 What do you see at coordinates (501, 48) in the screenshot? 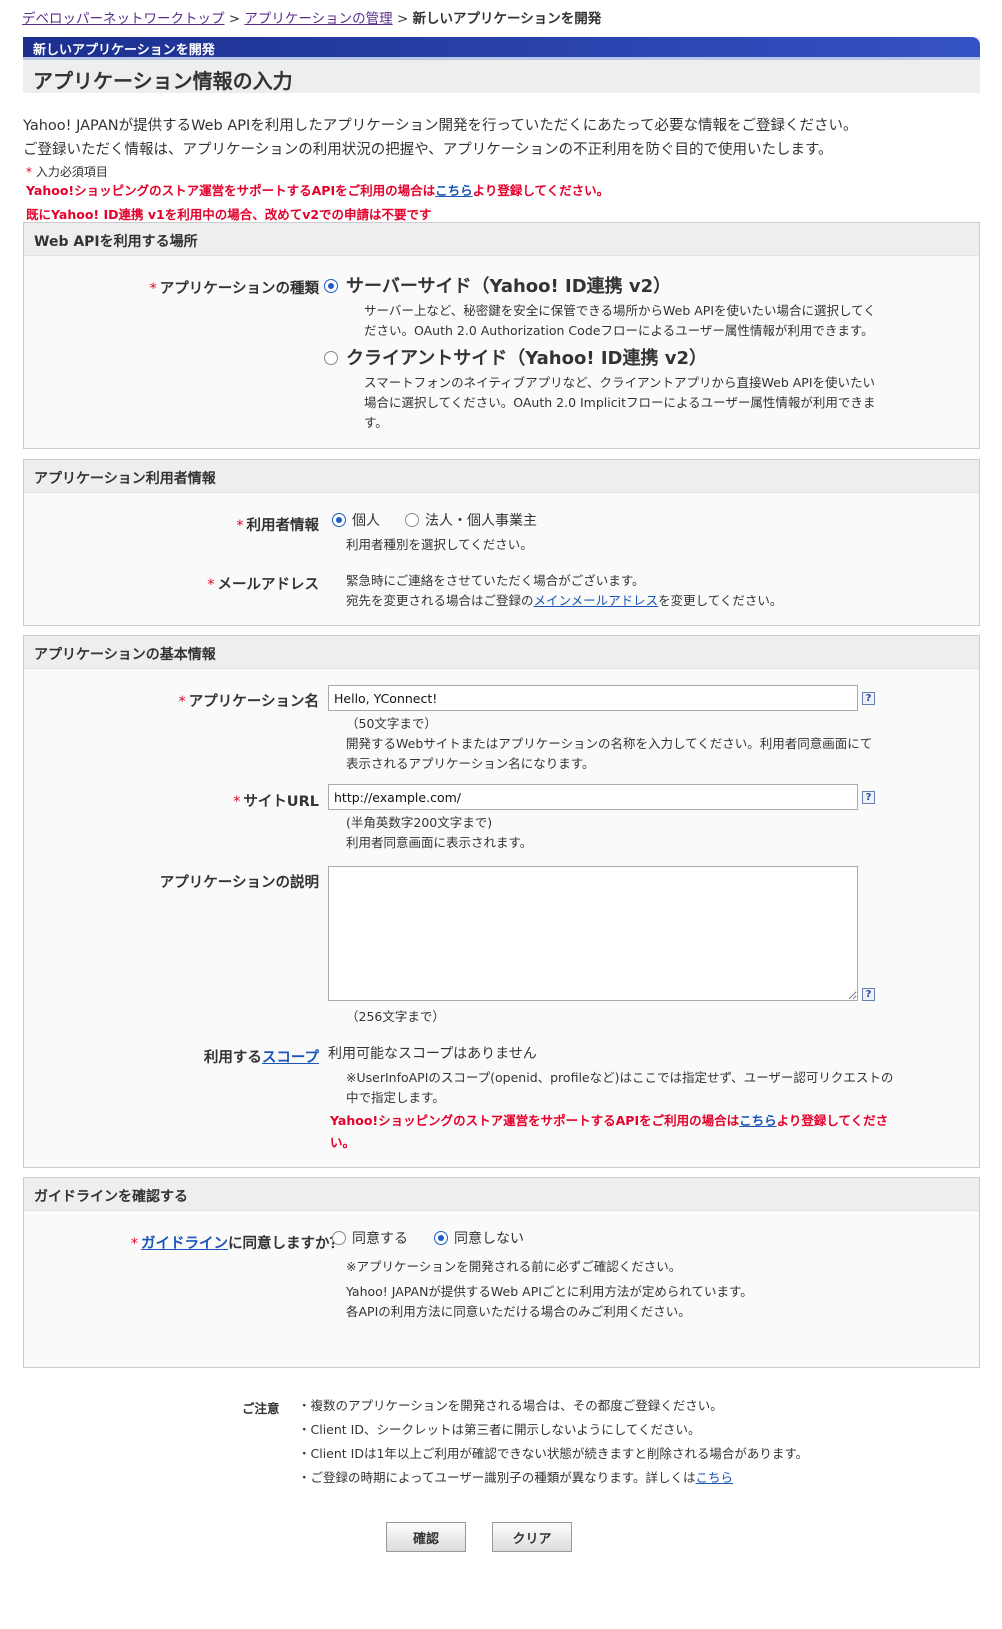
I see `banner-subtitle: 新しいアプリケーションを開発` at bounding box center [501, 48].